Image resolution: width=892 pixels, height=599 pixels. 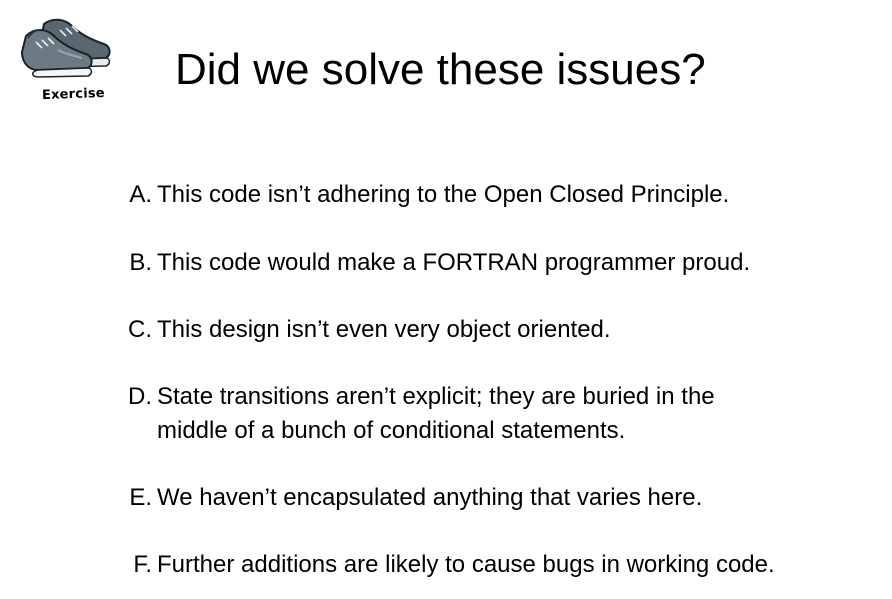 I want to click on exercise-label: Exercise, so click(x=73, y=94).